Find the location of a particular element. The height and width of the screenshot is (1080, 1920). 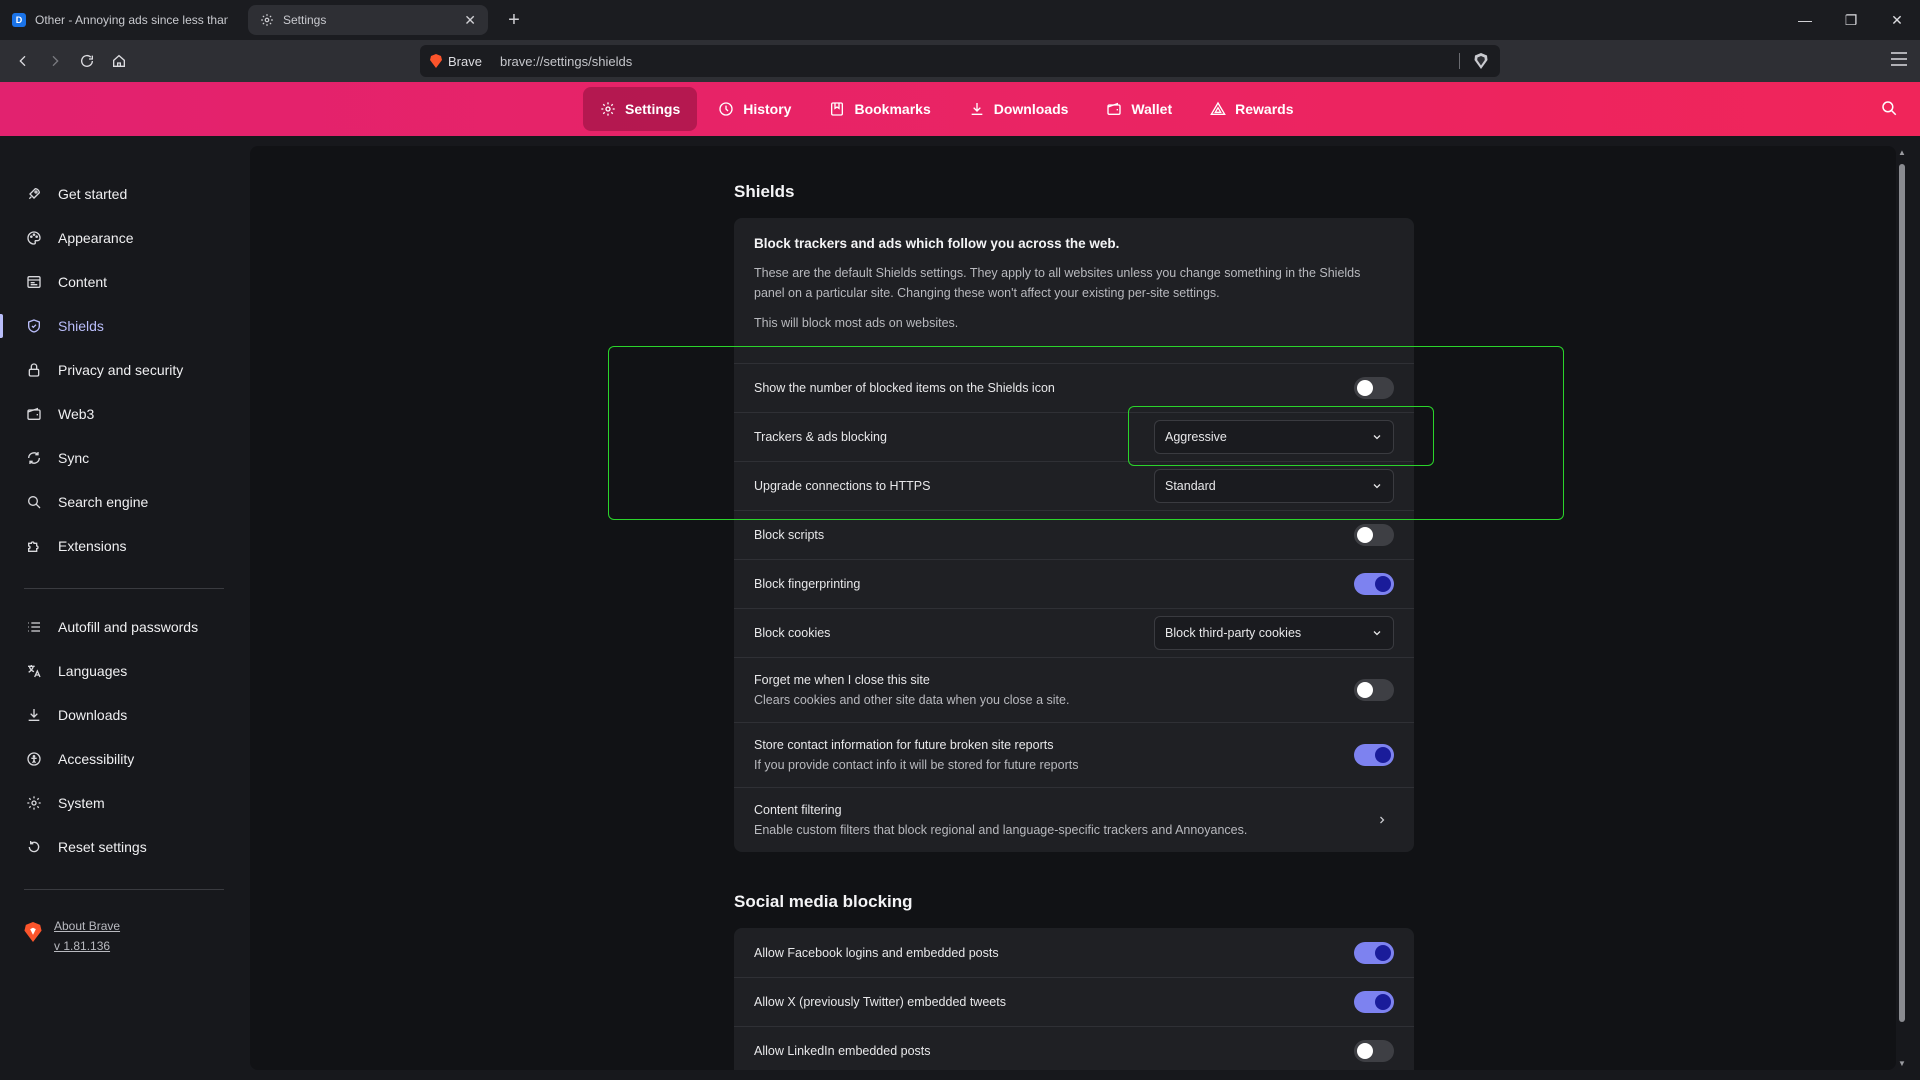

sidebar-item-downloads: Downloads is located at coordinates (120, 715).